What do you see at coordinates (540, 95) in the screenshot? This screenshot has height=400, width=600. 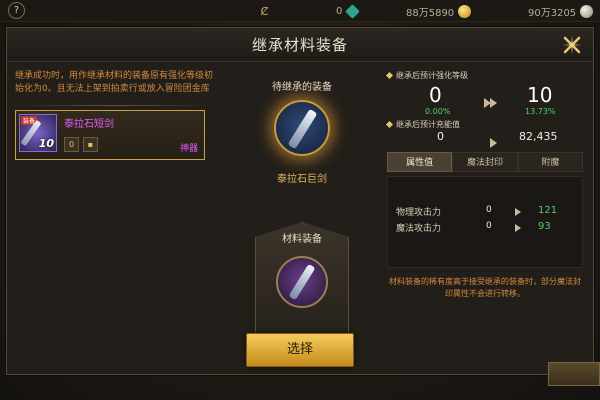 I see `level-to: 10` at bounding box center [540, 95].